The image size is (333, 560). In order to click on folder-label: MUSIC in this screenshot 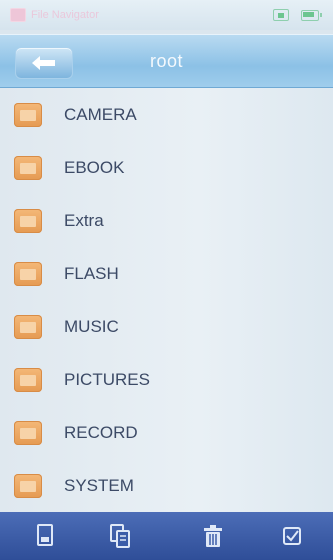, I will do `click(91, 326)`.